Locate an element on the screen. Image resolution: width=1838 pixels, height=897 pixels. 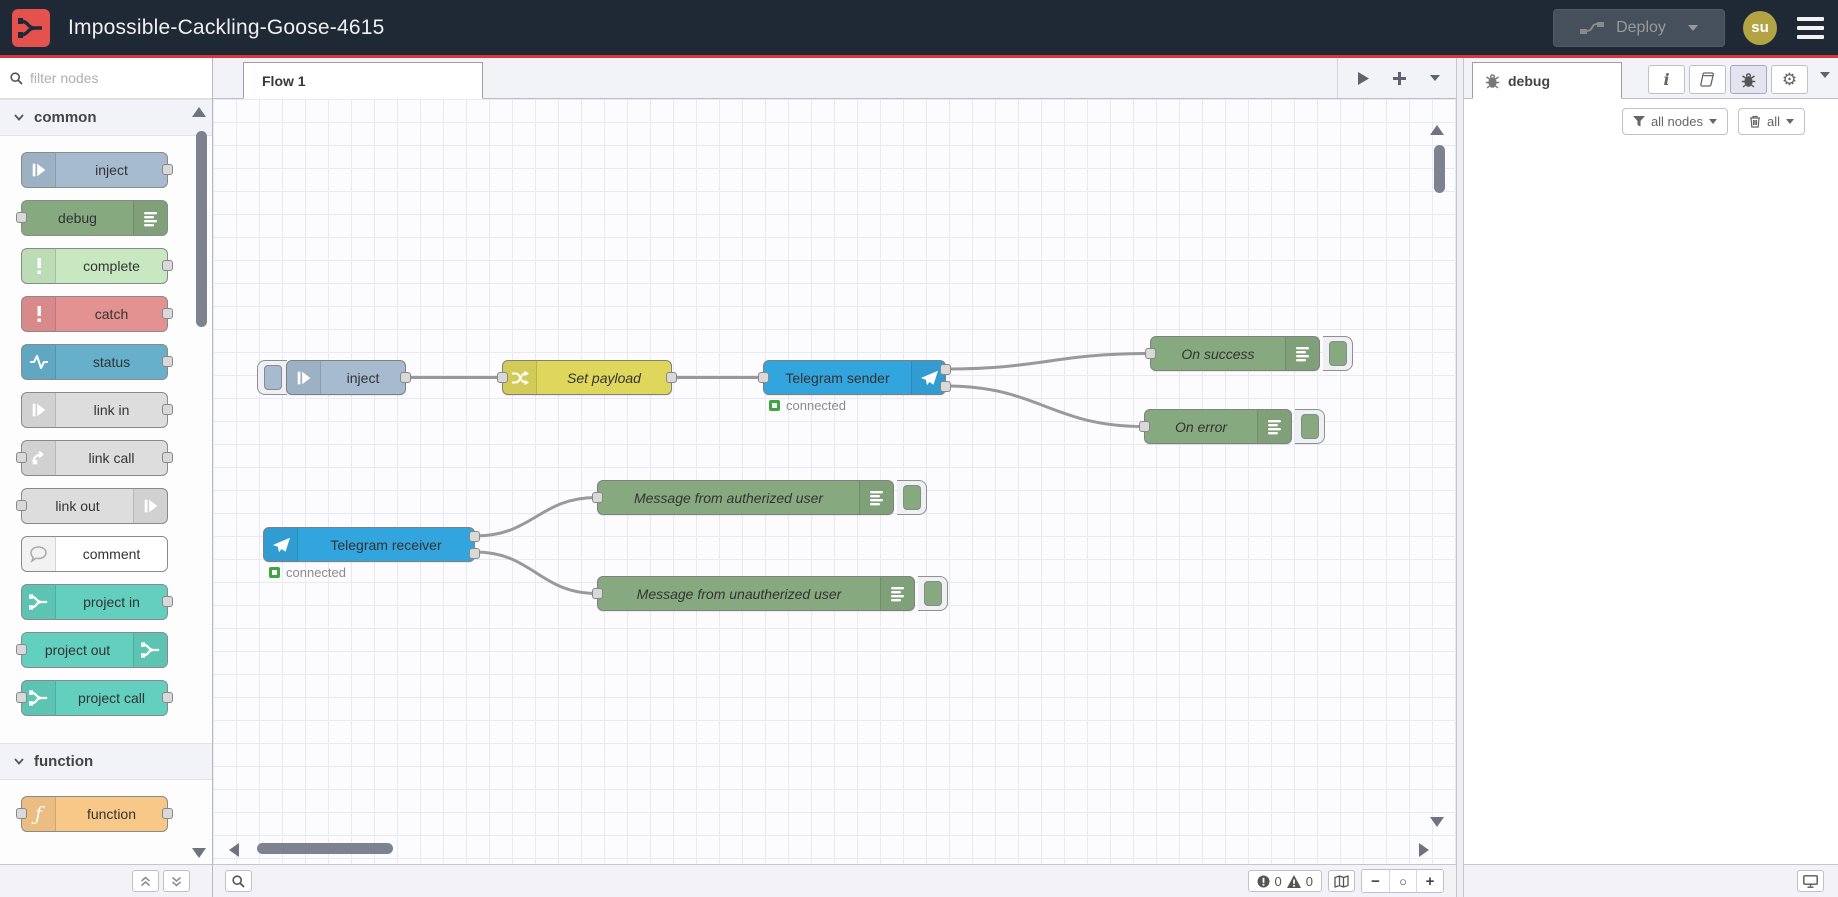
canvas-scroll-right-icon is located at coordinates (1424, 850).